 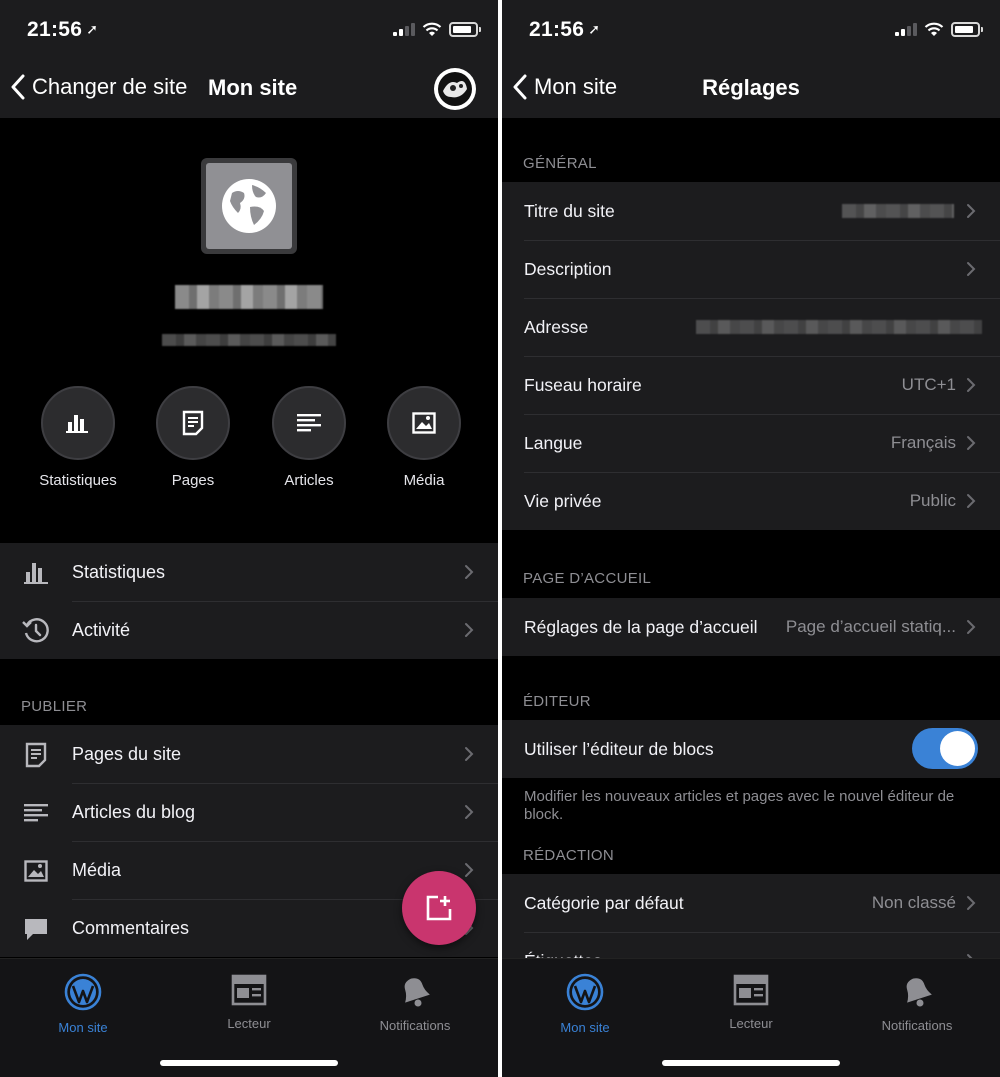 What do you see at coordinates (455, 89) in the screenshot?
I see `avatar` at bounding box center [455, 89].